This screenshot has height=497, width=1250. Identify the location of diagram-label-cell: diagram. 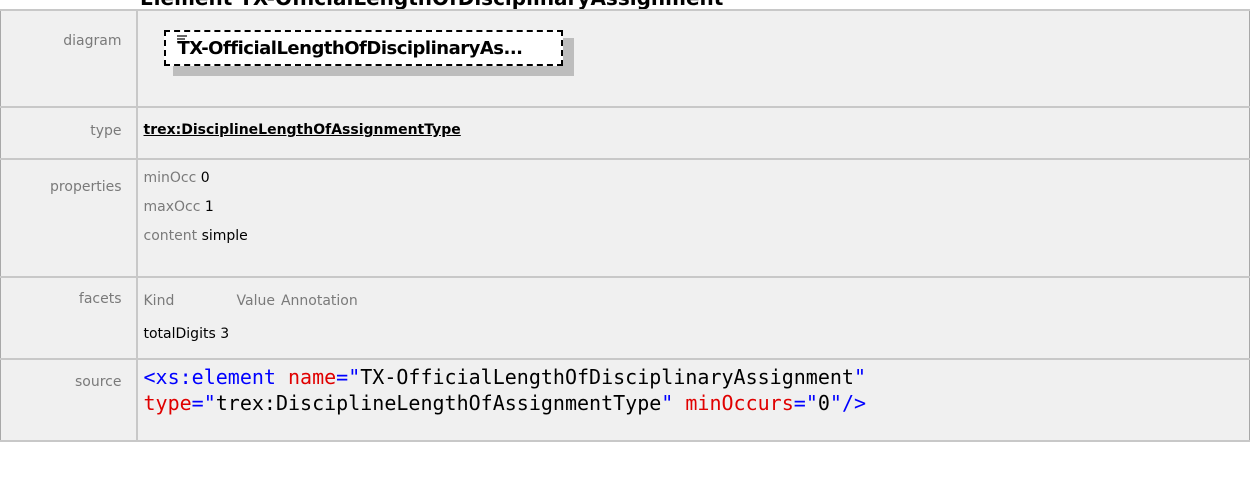
(69, 58).